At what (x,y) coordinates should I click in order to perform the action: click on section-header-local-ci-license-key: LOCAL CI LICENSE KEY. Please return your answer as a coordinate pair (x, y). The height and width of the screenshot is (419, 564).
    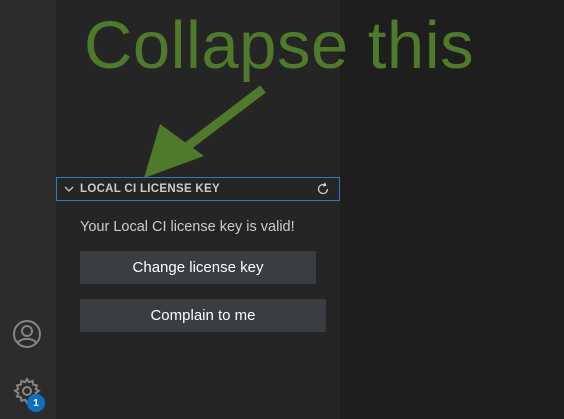
    Looking at the image, I should click on (198, 189).